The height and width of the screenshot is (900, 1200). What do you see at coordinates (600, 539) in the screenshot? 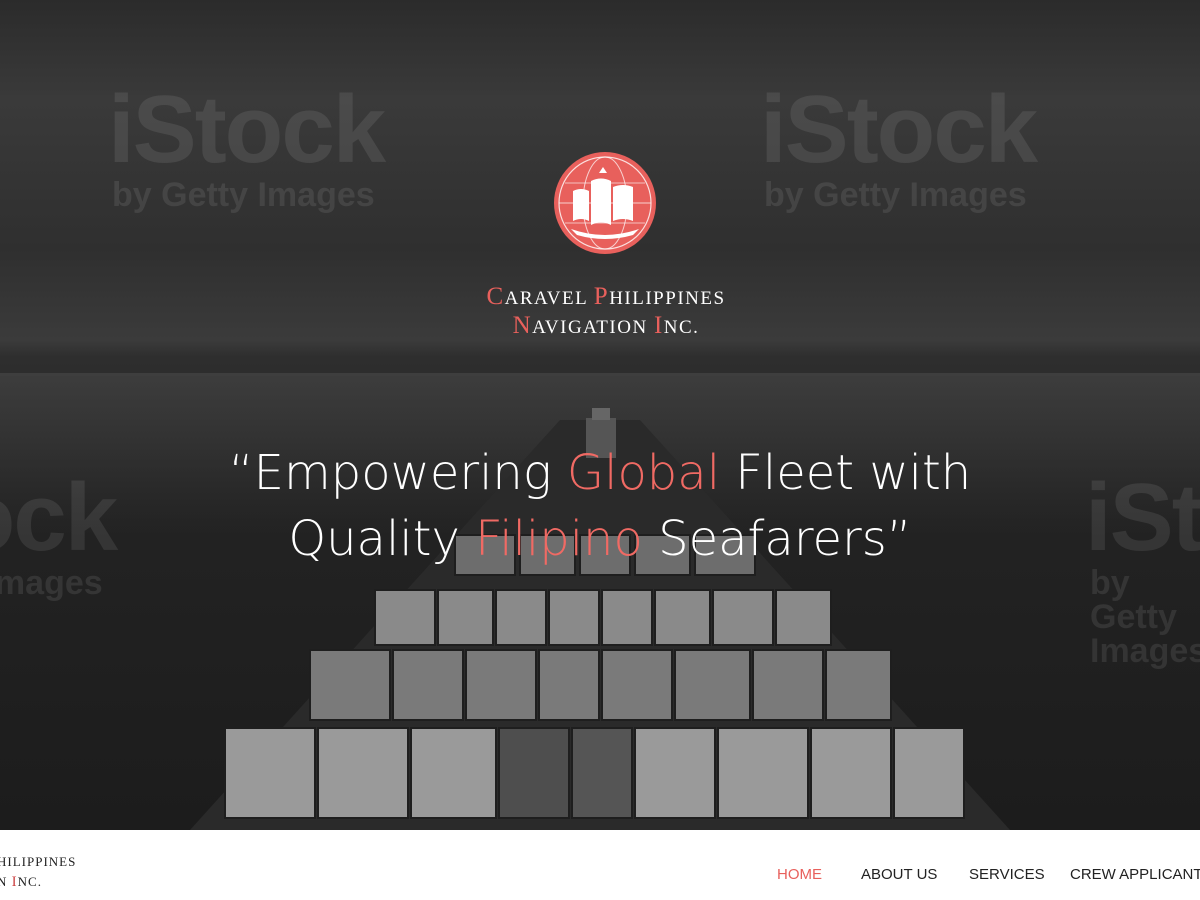
I see `tagline-line2: Quality Filipino Seafarers”` at bounding box center [600, 539].